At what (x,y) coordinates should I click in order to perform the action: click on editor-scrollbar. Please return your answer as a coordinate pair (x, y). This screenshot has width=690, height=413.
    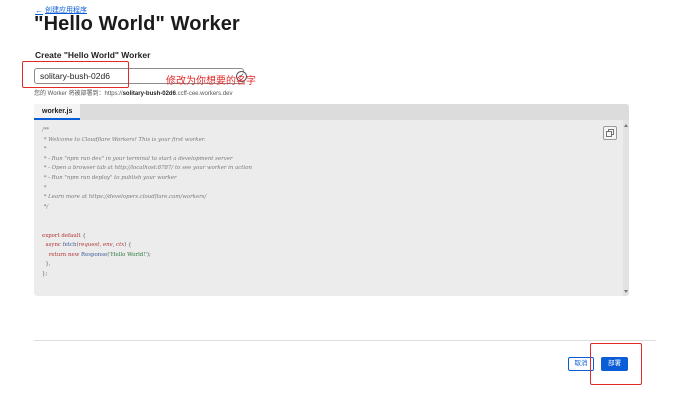
    Looking at the image, I should click on (626, 208).